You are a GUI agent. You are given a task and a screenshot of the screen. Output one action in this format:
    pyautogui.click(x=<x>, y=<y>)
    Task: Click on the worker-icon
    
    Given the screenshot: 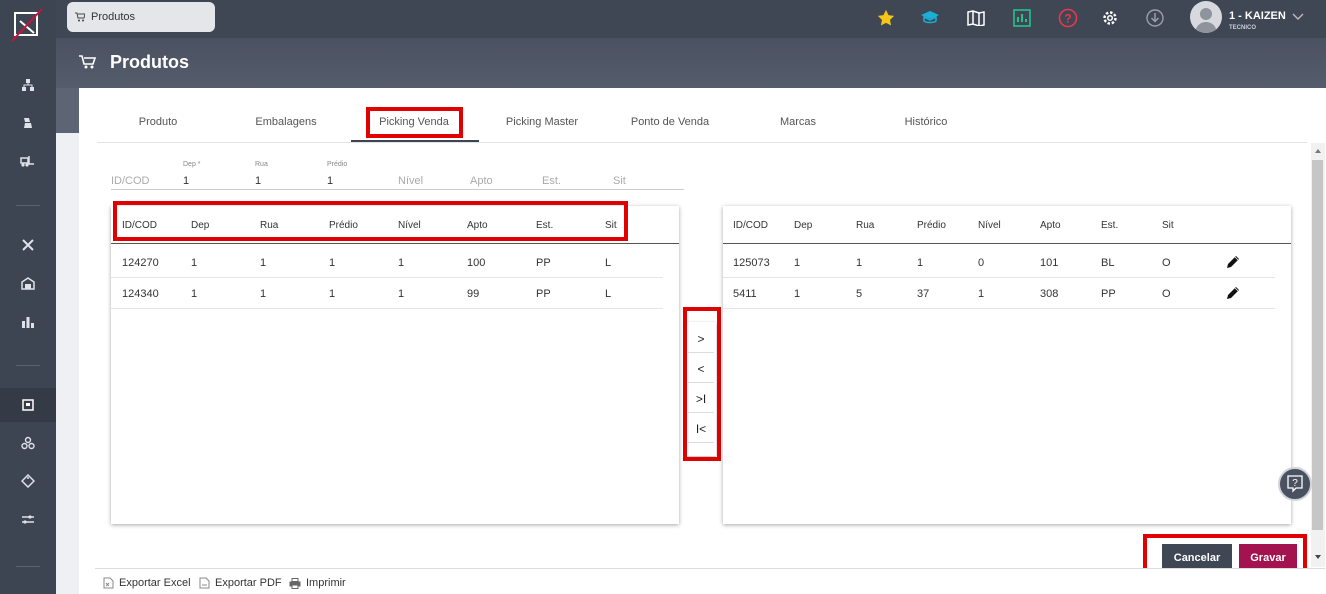 What is the action you would take?
    pyautogui.click(x=28, y=123)
    